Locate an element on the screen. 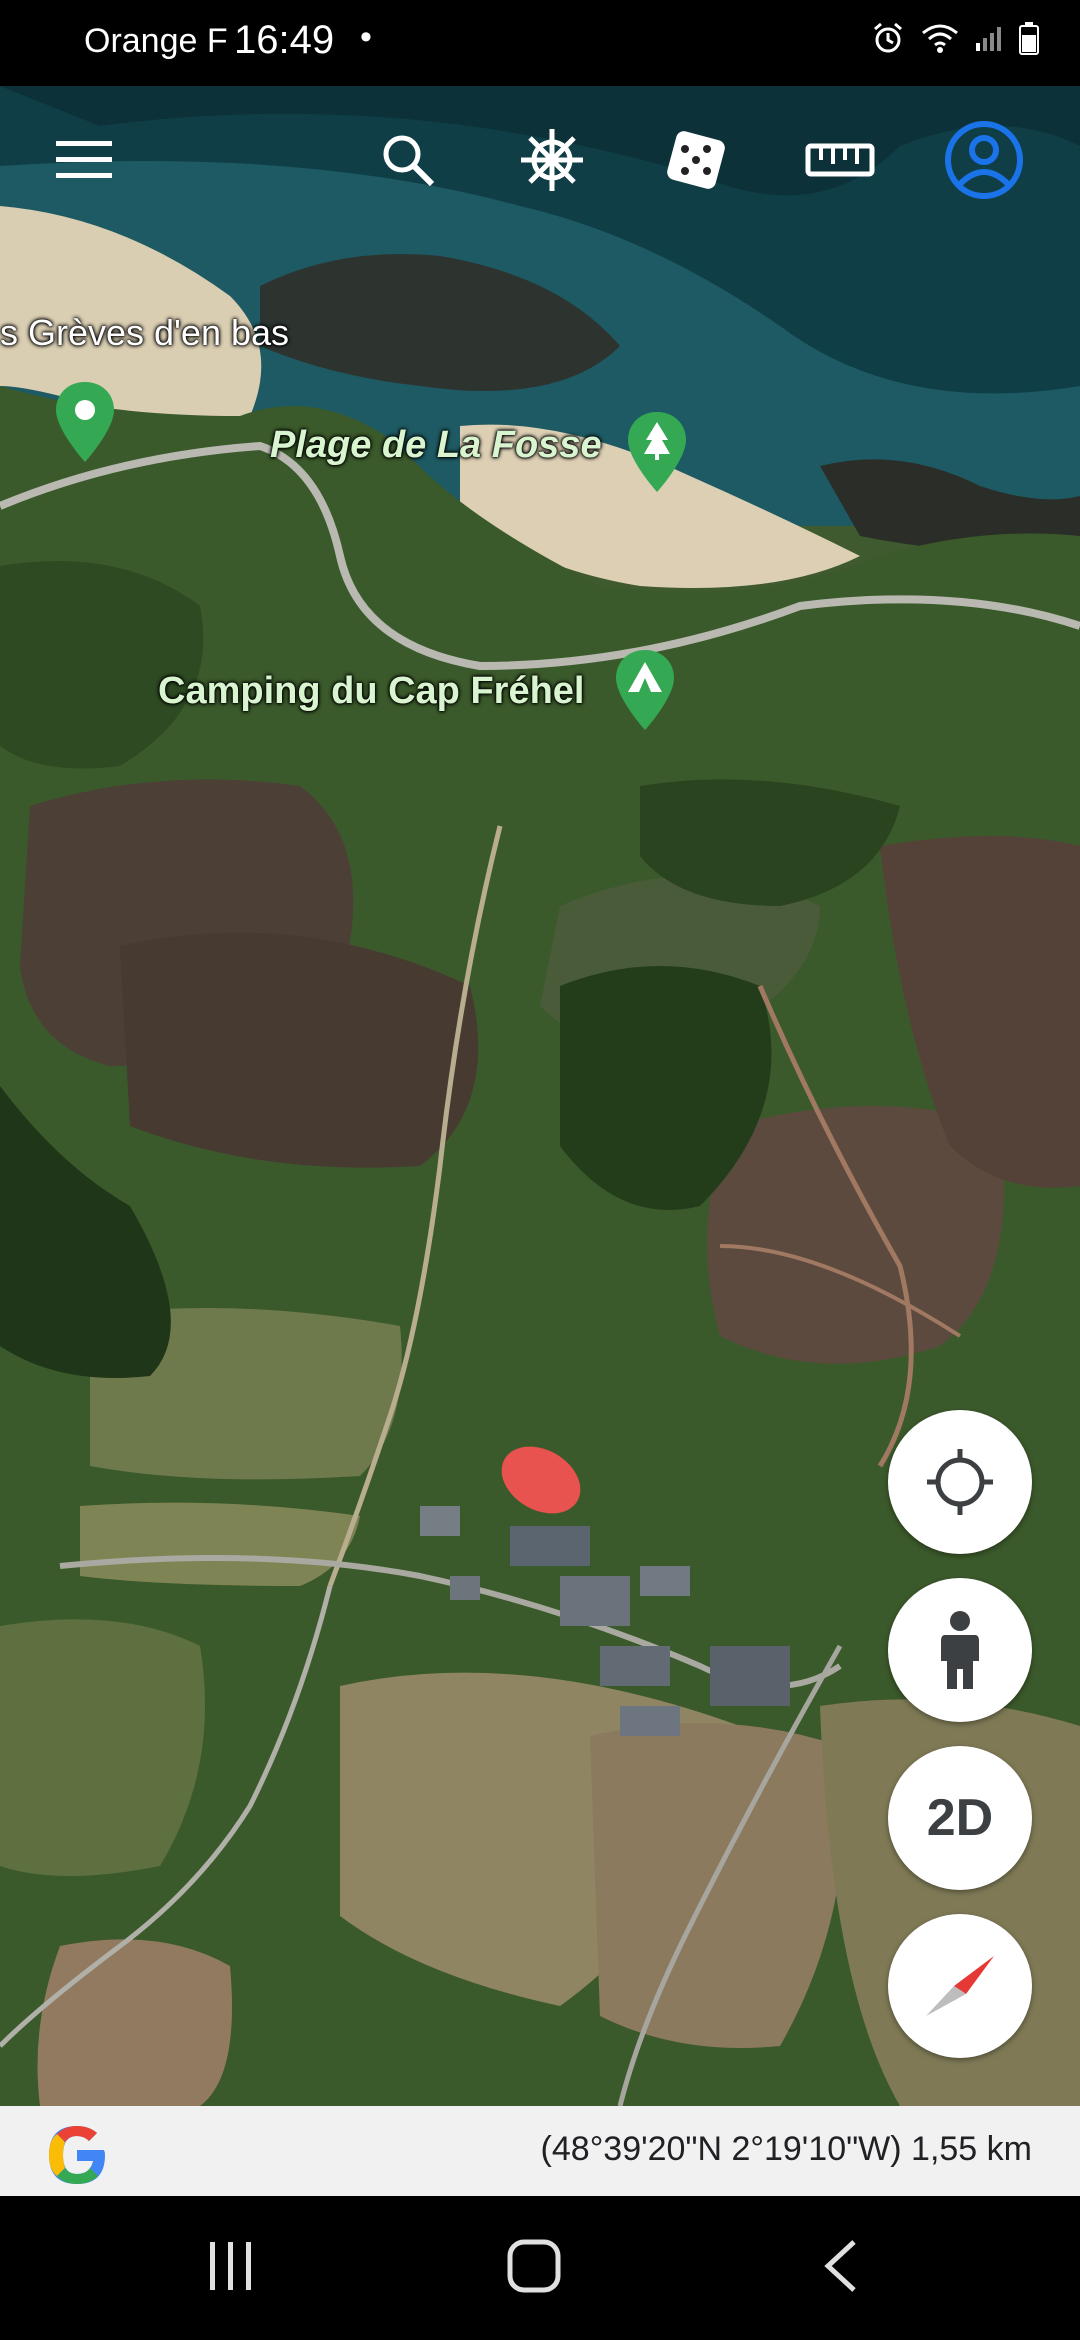  search-button is located at coordinates (408, 160).